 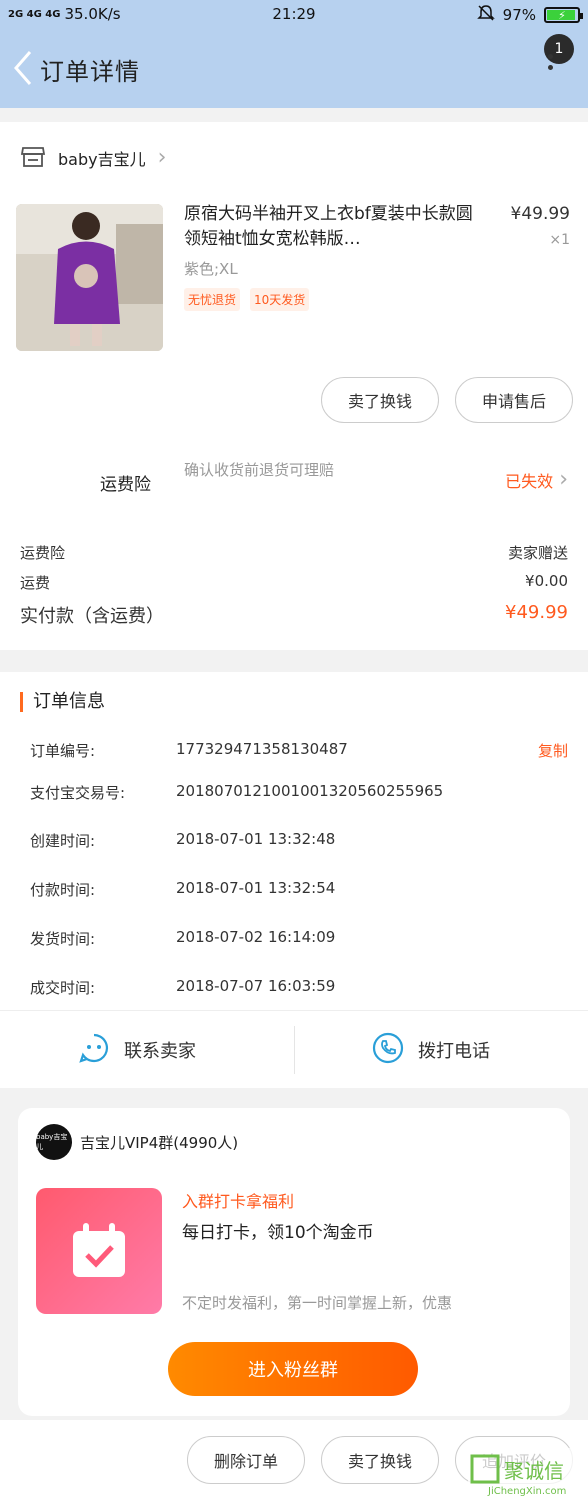 What do you see at coordinates (485, 15) in the screenshot?
I see `mute-bell-icon` at bounding box center [485, 15].